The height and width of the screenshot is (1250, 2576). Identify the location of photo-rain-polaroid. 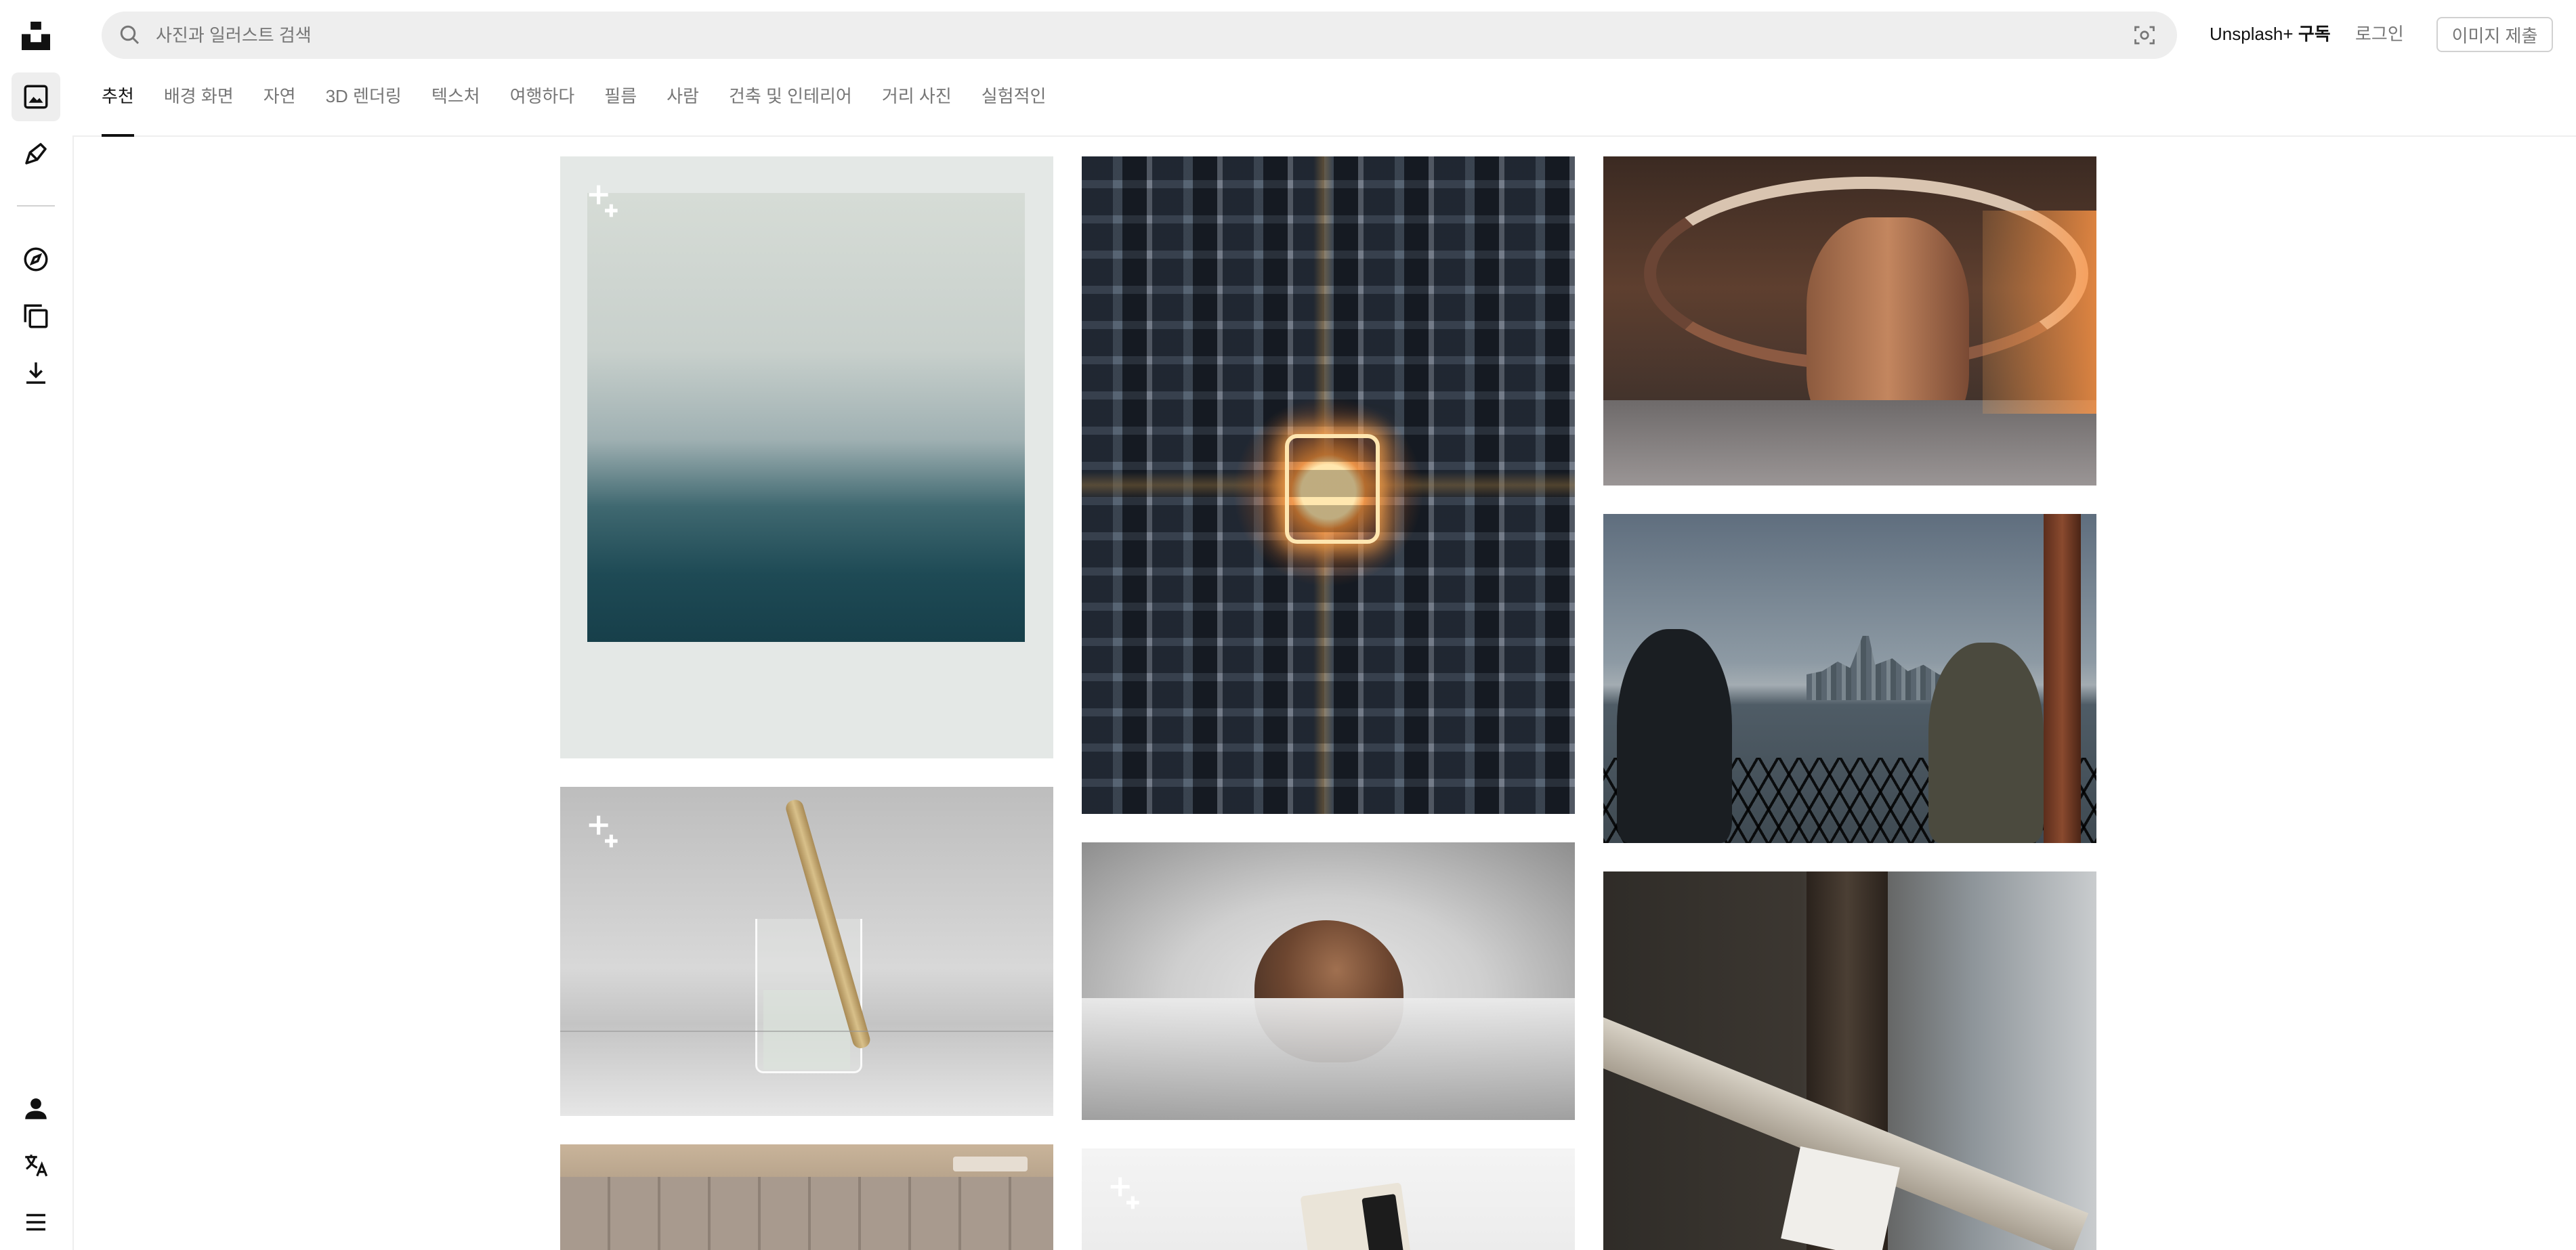
(806, 457).